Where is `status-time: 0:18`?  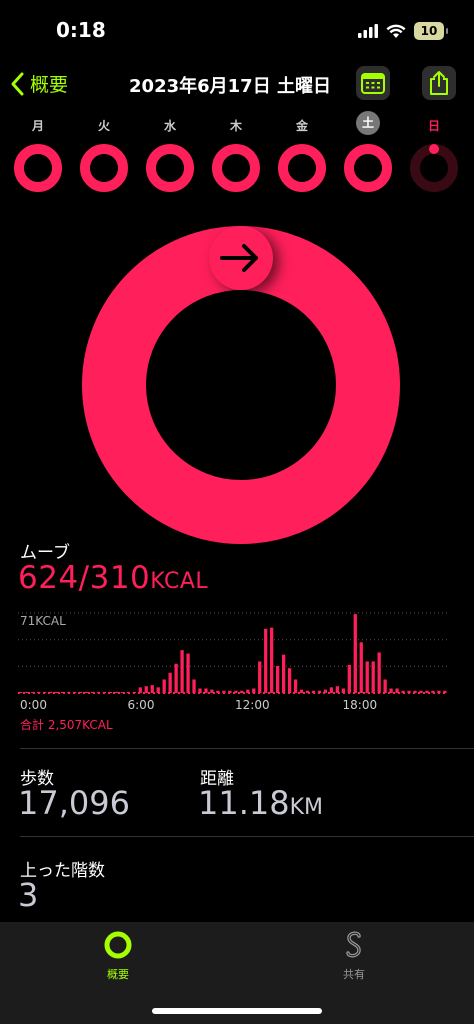 status-time: 0:18 is located at coordinates (81, 30).